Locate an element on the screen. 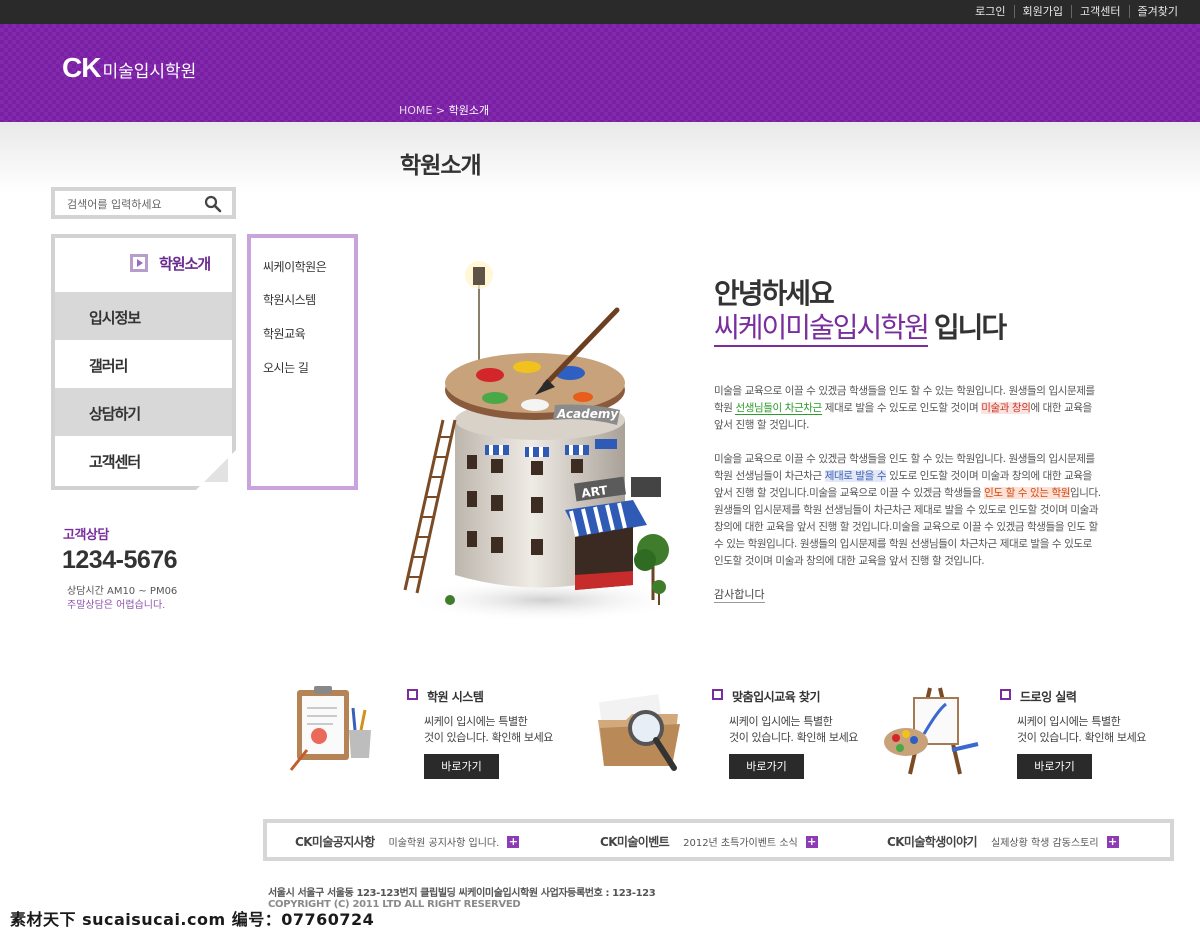 This screenshot has height=937, width=1200. thanks-text: 감사합니다 is located at coordinates (739, 595).